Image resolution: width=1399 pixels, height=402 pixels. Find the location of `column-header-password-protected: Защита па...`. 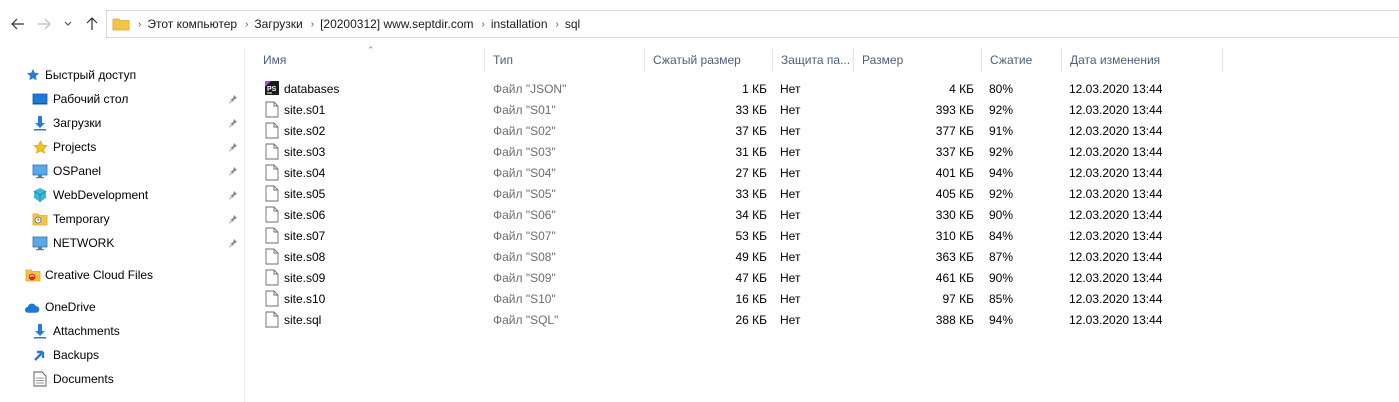

column-header-password-protected: Защита па... is located at coordinates (813, 60).